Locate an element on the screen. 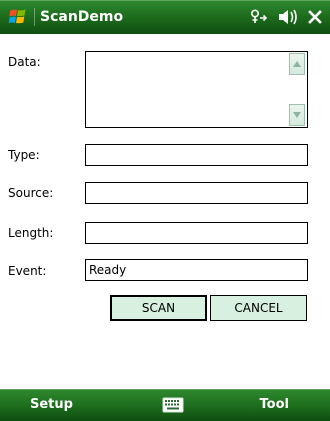  length-label: Length: is located at coordinates (31, 233).